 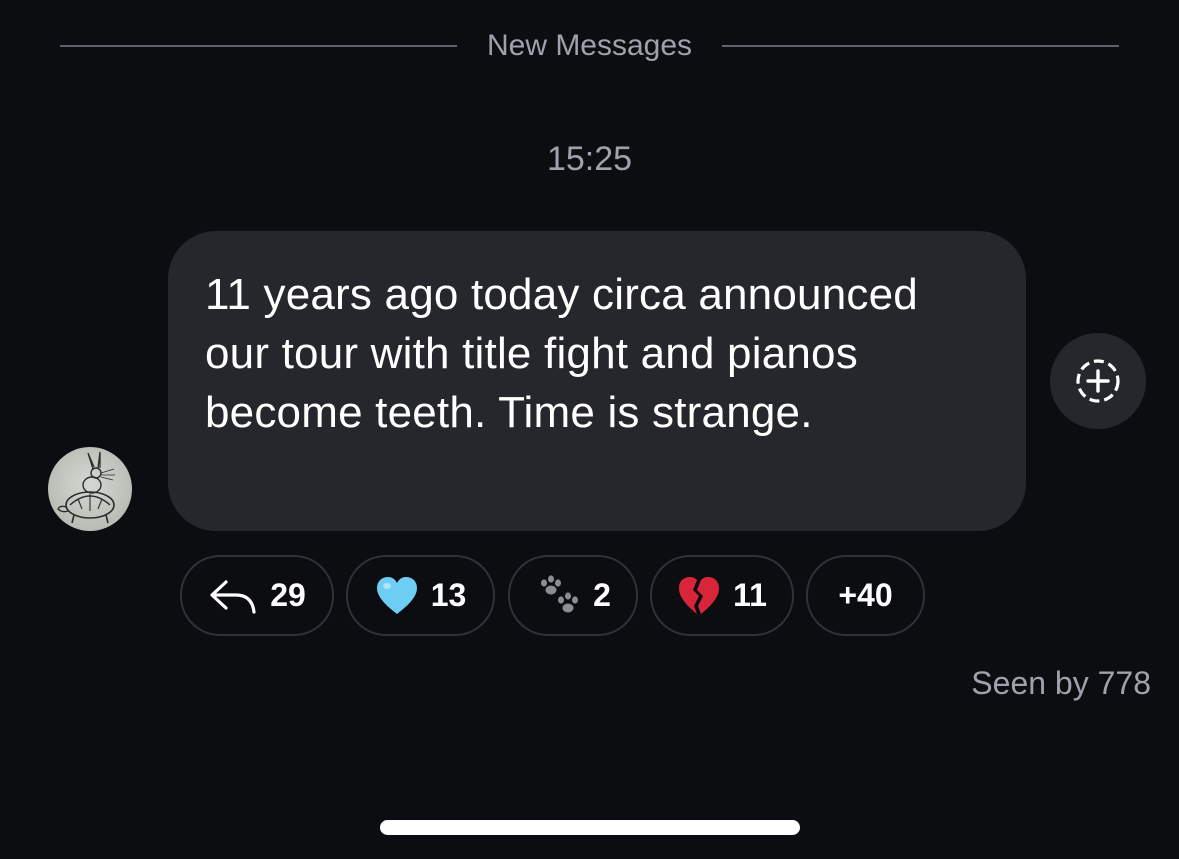 I want to click on new-messages-label: New Messages, so click(x=589, y=45).